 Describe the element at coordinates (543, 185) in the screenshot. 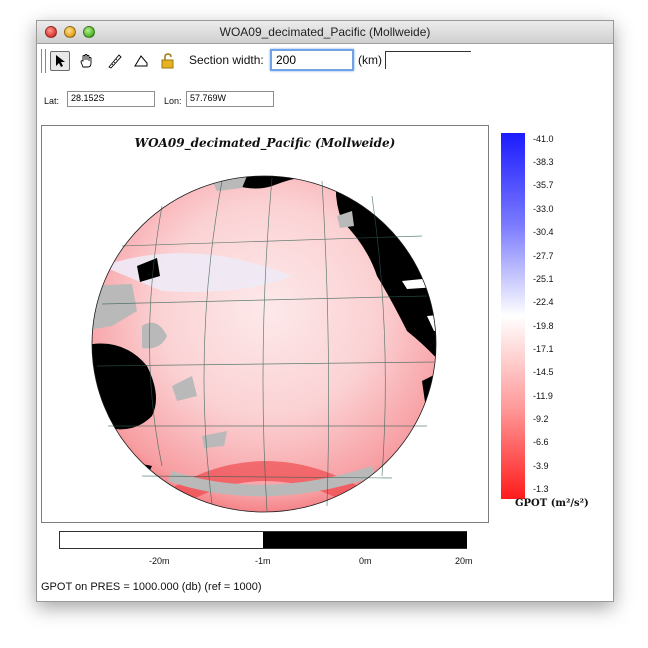

I see `colorbar-tick: -35.7` at that location.